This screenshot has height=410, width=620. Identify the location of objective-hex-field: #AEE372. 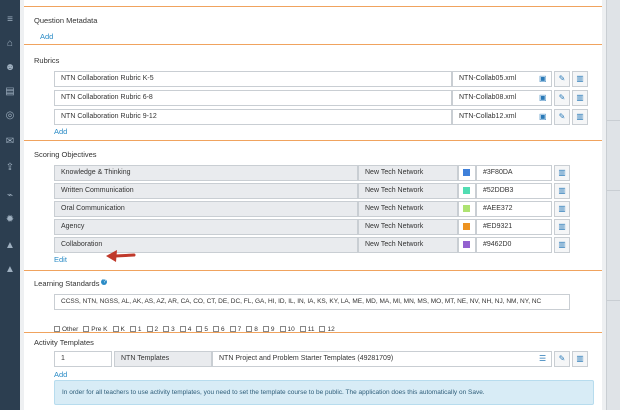
(514, 209).